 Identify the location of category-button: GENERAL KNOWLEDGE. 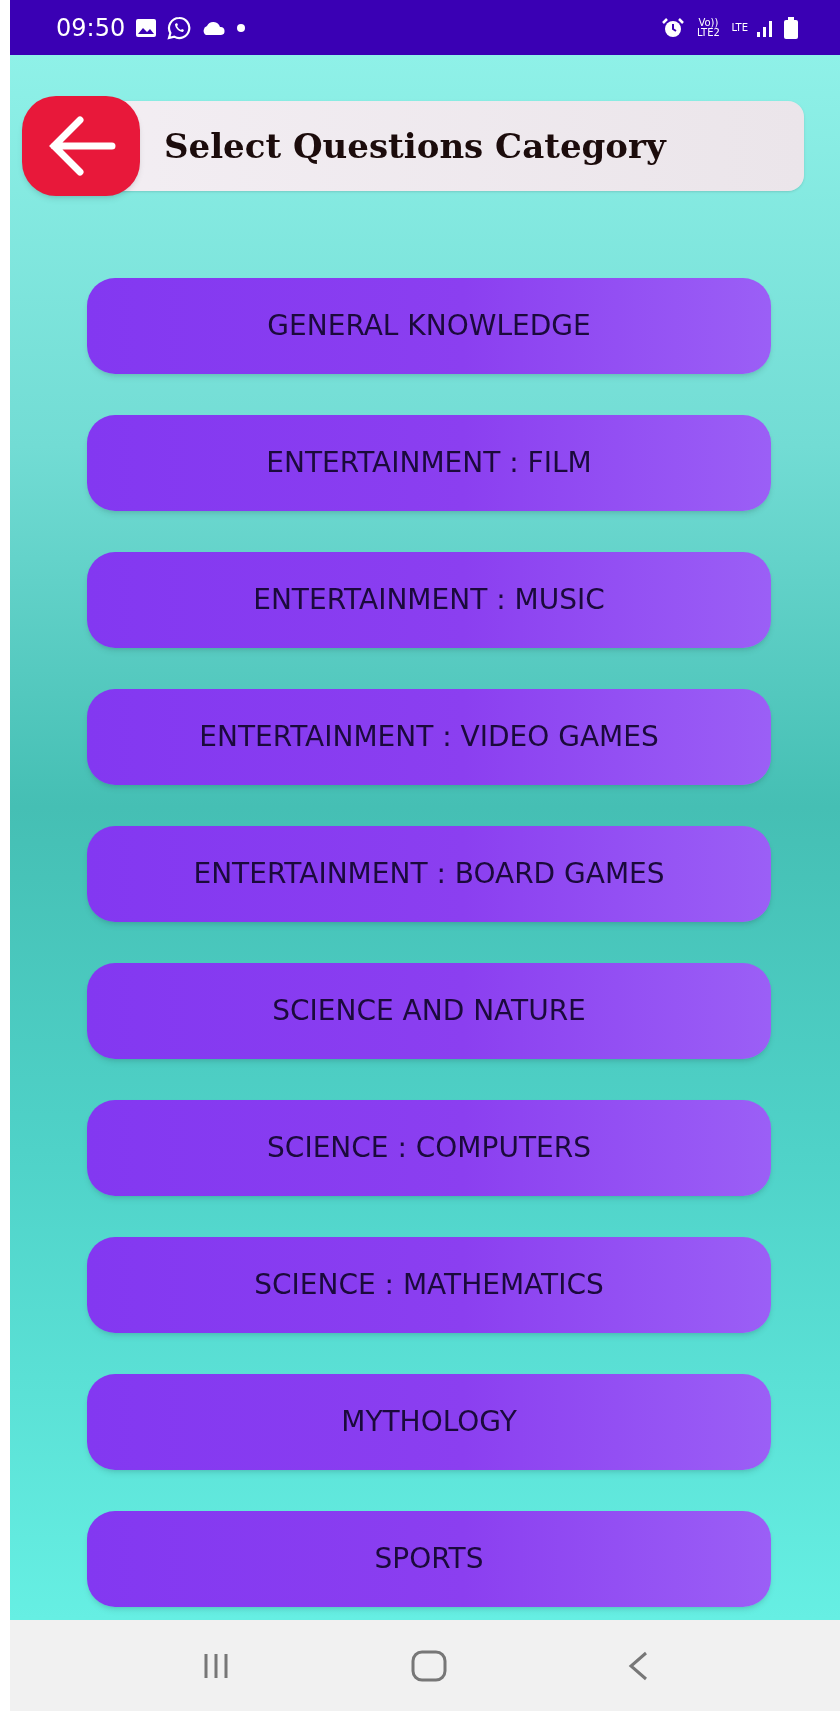
(429, 326).